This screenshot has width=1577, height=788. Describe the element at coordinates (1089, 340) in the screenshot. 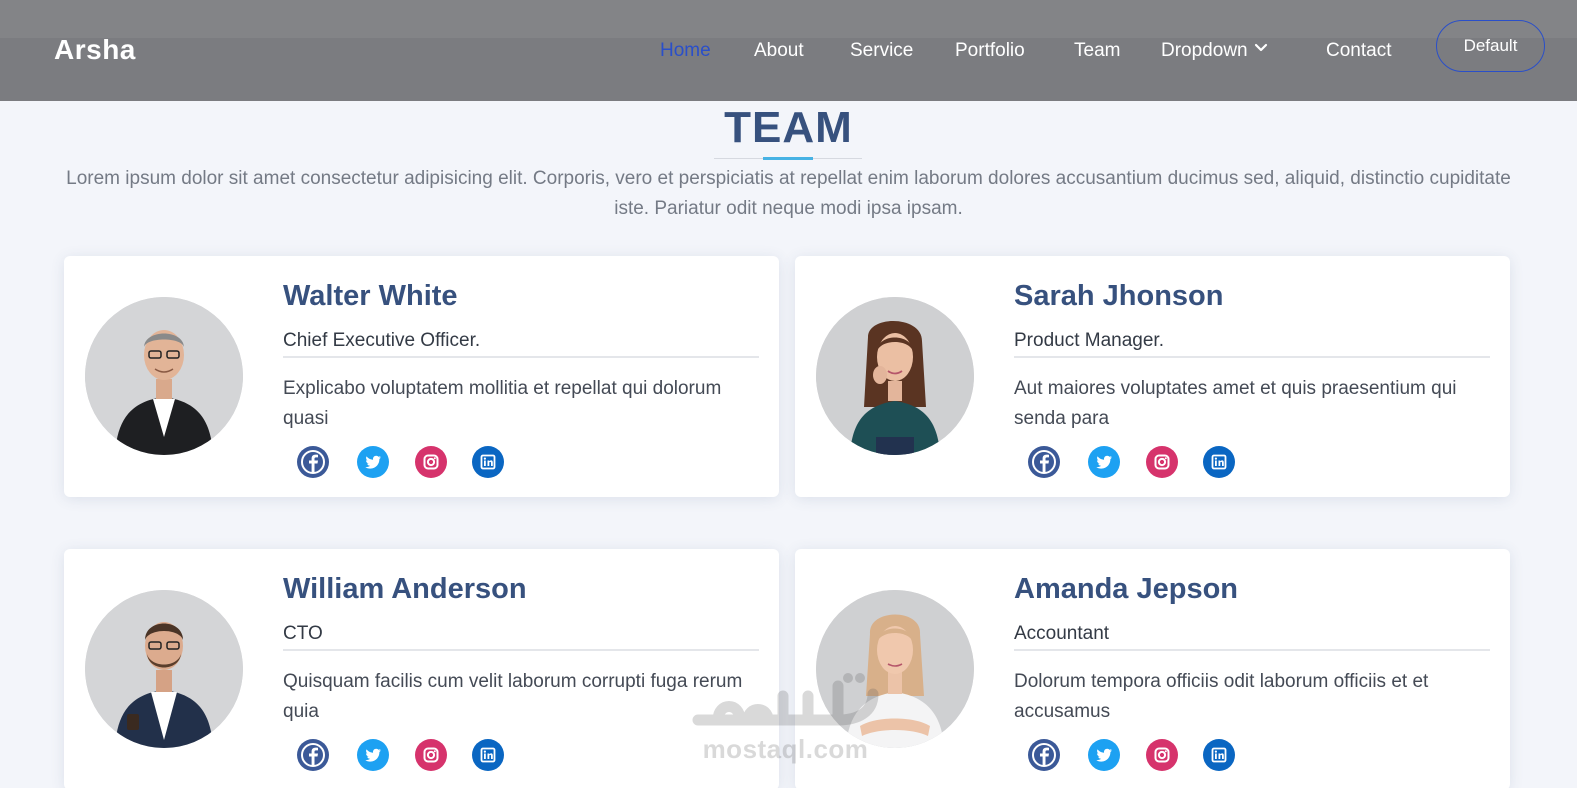

I see `member-role: Product Manager.` at that location.